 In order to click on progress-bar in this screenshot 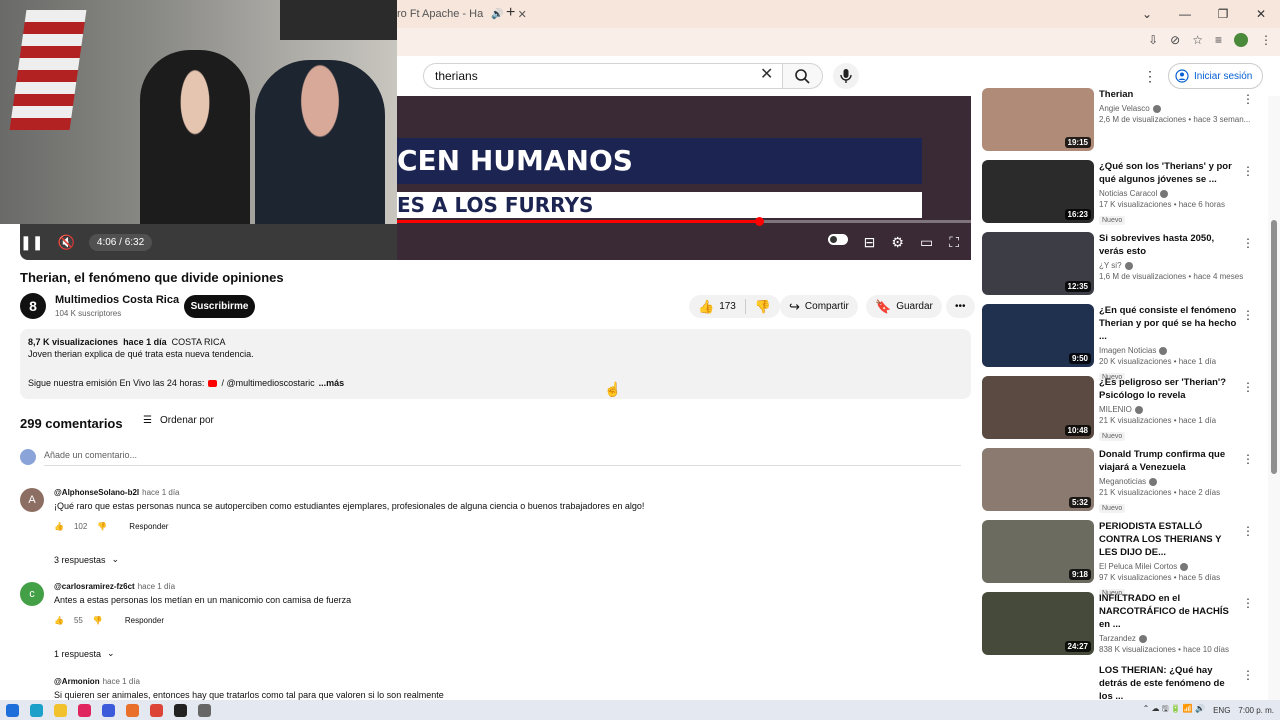, I will do `click(684, 221)`.